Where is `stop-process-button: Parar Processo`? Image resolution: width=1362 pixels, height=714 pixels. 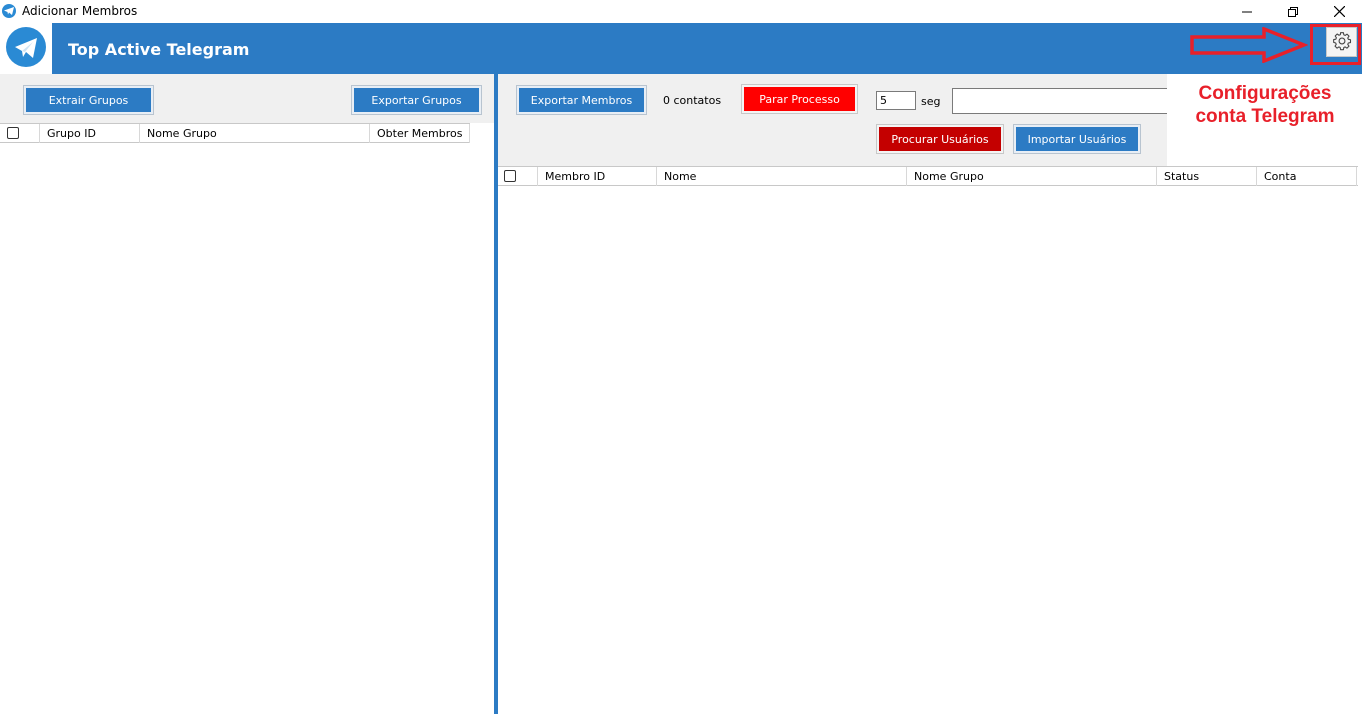
stop-process-button: Parar Processo is located at coordinates (799, 99).